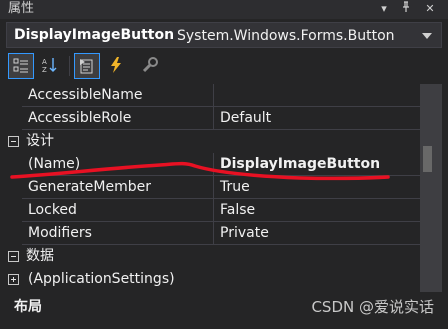 This screenshot has width=448, height=329. Describe the element at coordinates (286, 36) in the screenshot. I see `object-type: System.Windows.Forms.Button` at that location.